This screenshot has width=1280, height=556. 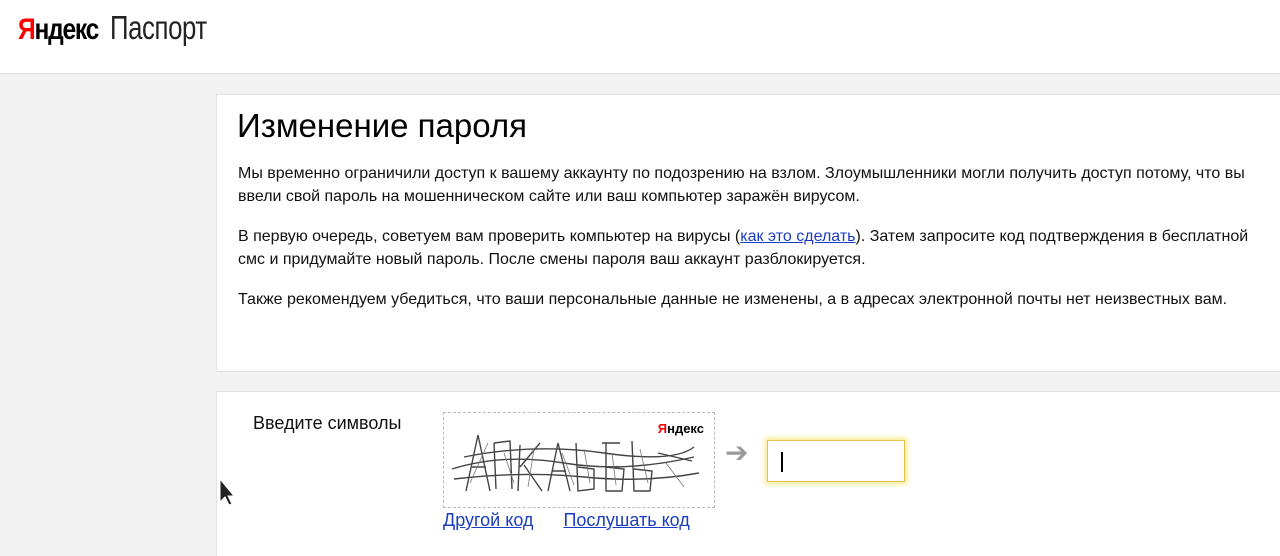 What do you see at coordinates (640, 37) in the screenshot?
I see `header: Яндекс Паспорт` at bounding box center [640, 37].